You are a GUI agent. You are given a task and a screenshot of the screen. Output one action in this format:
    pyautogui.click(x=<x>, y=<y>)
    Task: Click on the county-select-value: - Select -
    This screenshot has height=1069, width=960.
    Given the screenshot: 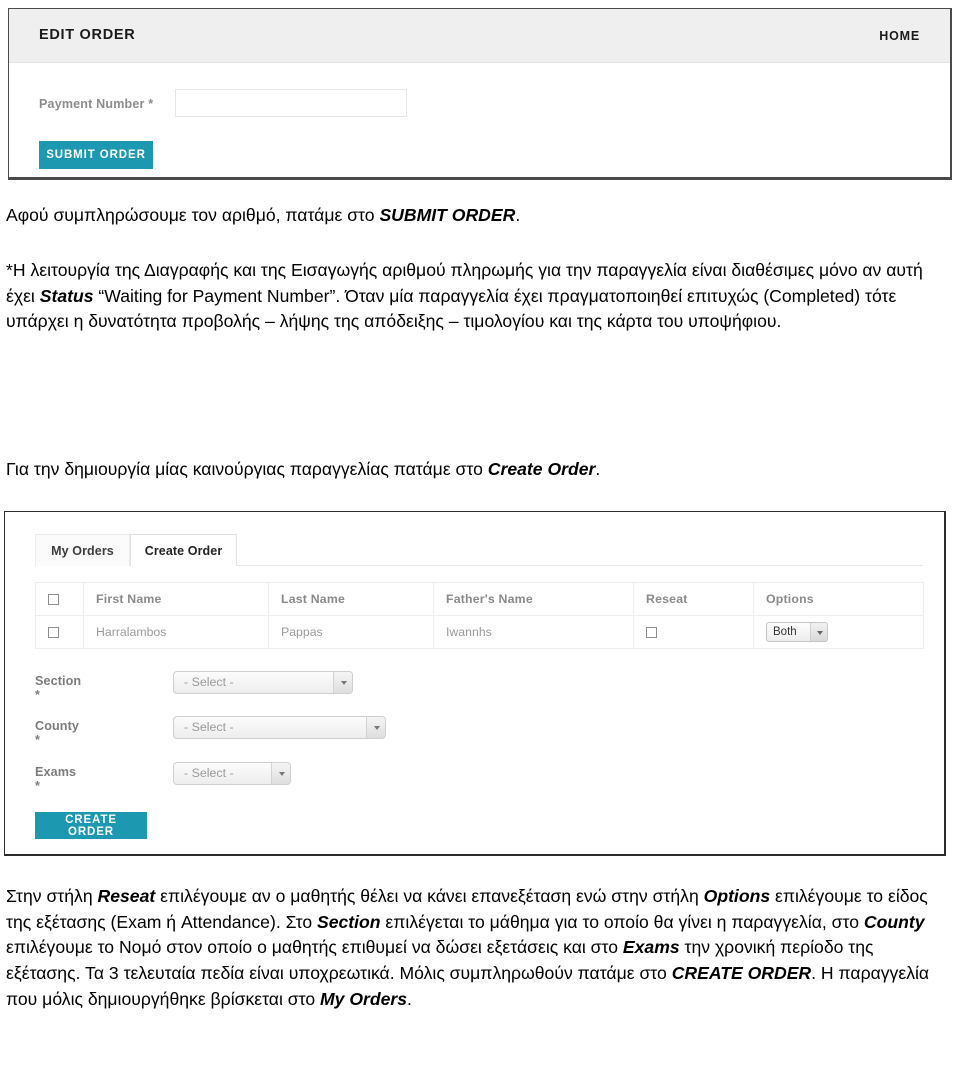 What is the action you would take?
    pyautogui.click(x=209, y=727)
    